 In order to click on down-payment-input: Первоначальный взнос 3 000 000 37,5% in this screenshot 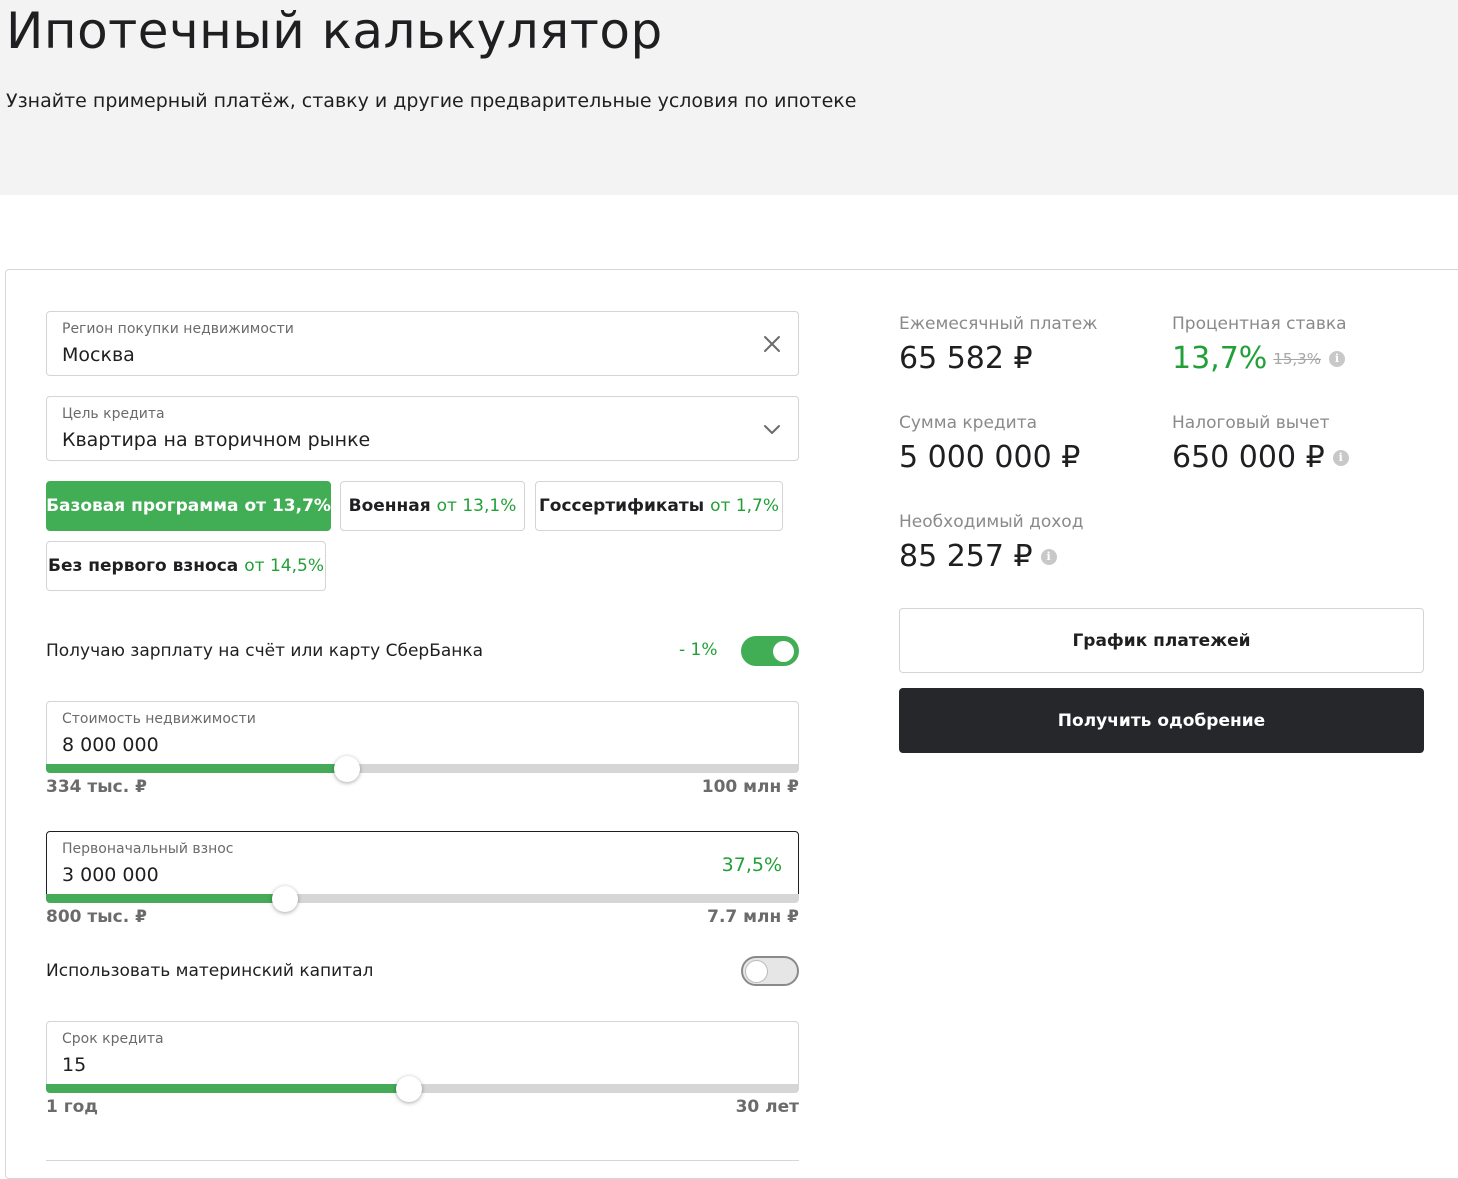, I will do `click(422, 863)`.